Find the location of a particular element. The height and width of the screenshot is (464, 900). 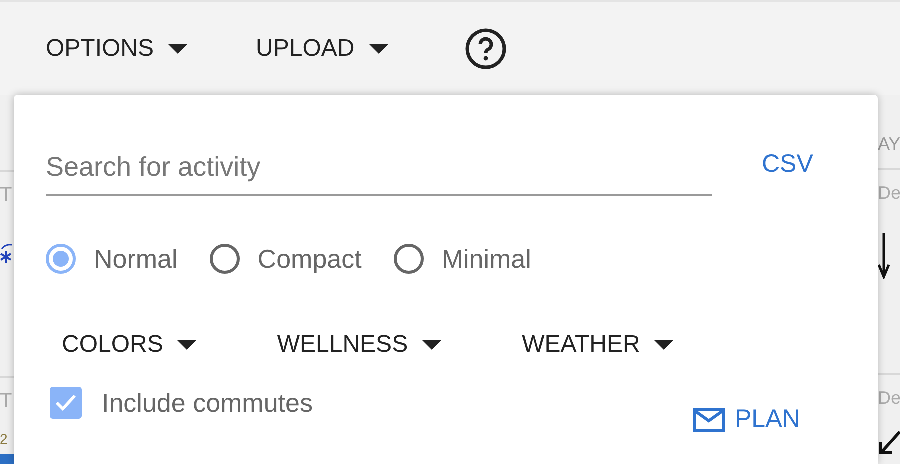

dropdown-button: COLORS is located at coordinates (130, 345).